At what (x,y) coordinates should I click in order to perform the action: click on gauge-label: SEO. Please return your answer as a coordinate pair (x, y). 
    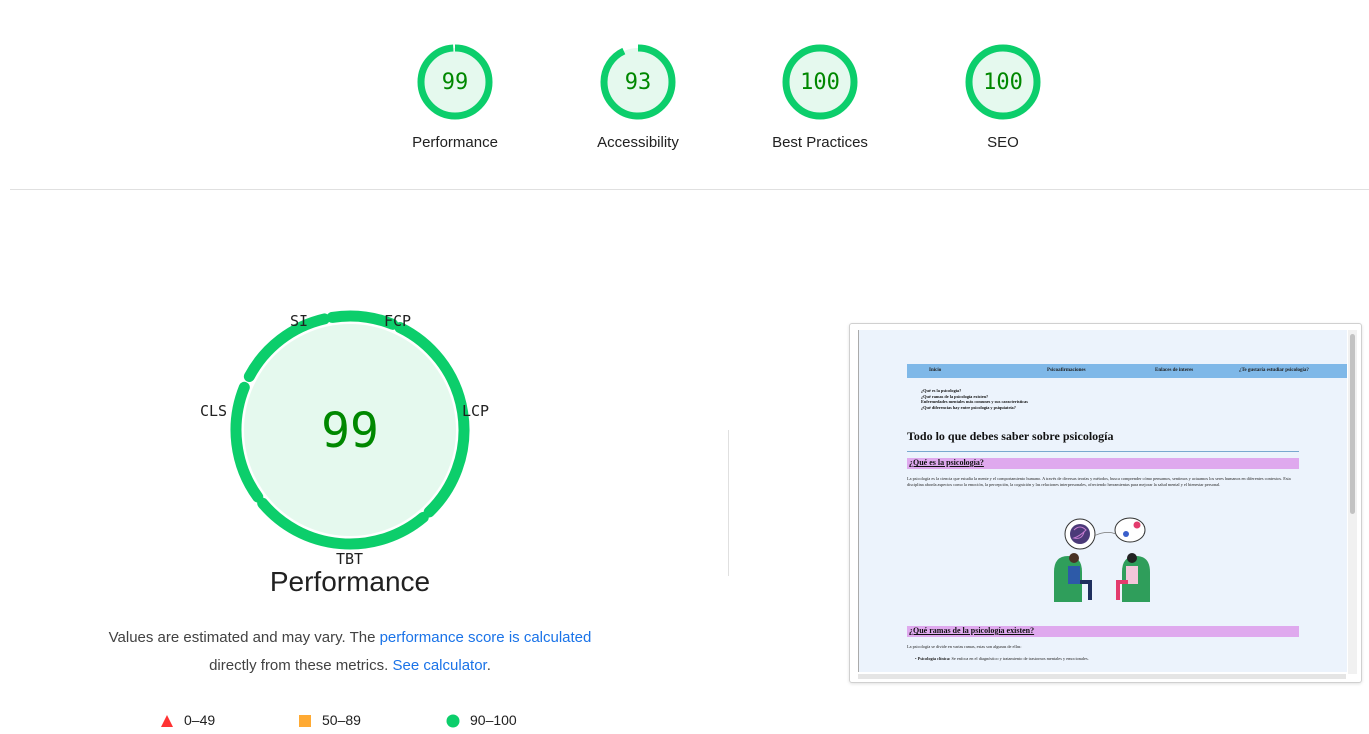
    Looking at the image, I should click on (1003, 142).